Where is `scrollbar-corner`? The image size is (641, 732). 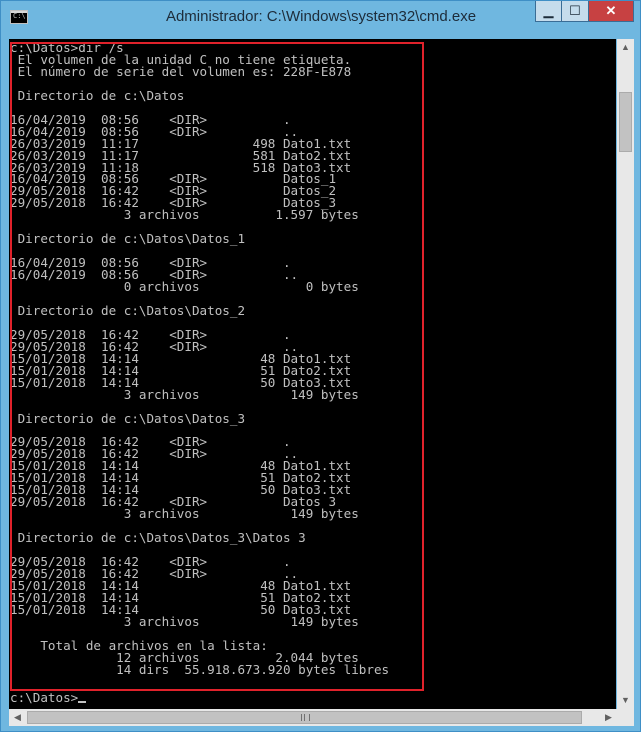
scrollbar-corner is located at coordinates (625, 717).